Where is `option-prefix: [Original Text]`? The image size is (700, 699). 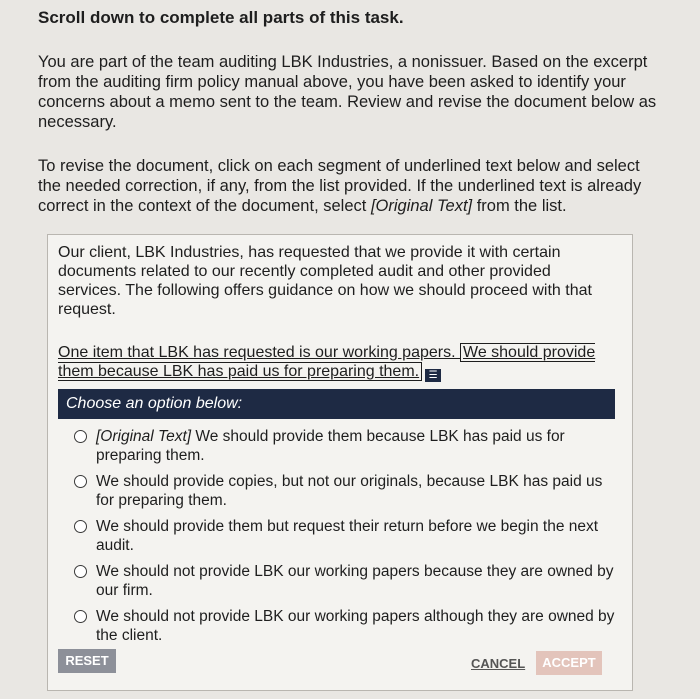 option-prefix: [Original Text] is located at coordinates (144, 436).